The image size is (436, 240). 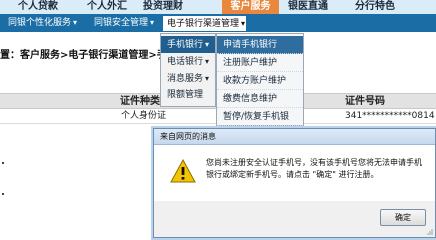 What do you see at coordinates (88, 55) in the screenshot?
I see `breadcrumb: 置：客户服务>电子银行渠道管理>手机` at bounding box center [88, 55].